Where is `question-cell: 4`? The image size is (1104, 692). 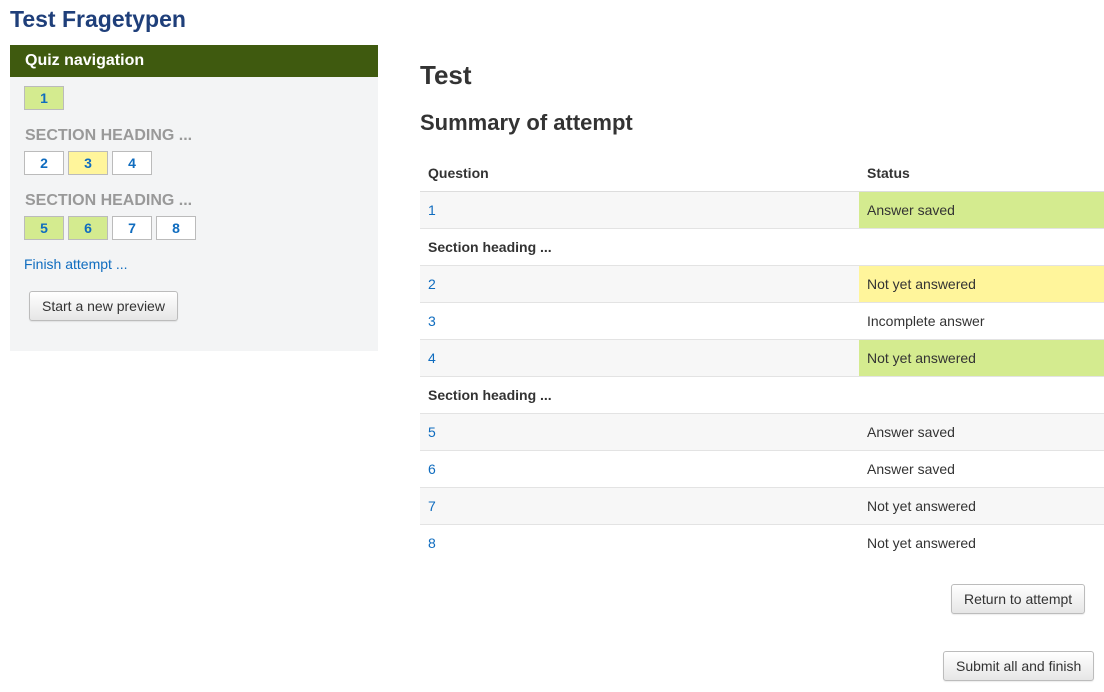 question-cell: 4 is located at coordinates (639, 358).